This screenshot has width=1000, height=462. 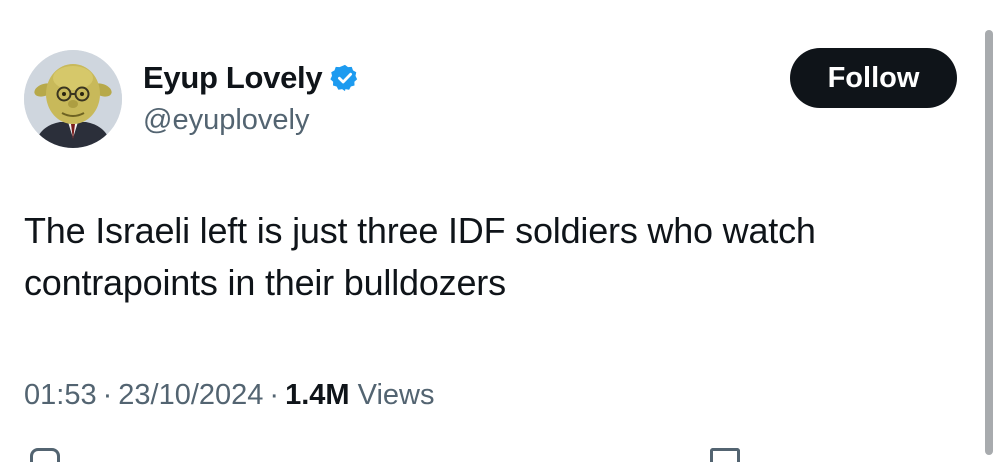 What do you see at coordinates (251, 99) in the screenshot?
I see `author-info: Eyup Lovely @eyuplovely` at bounding box center [251, 99].